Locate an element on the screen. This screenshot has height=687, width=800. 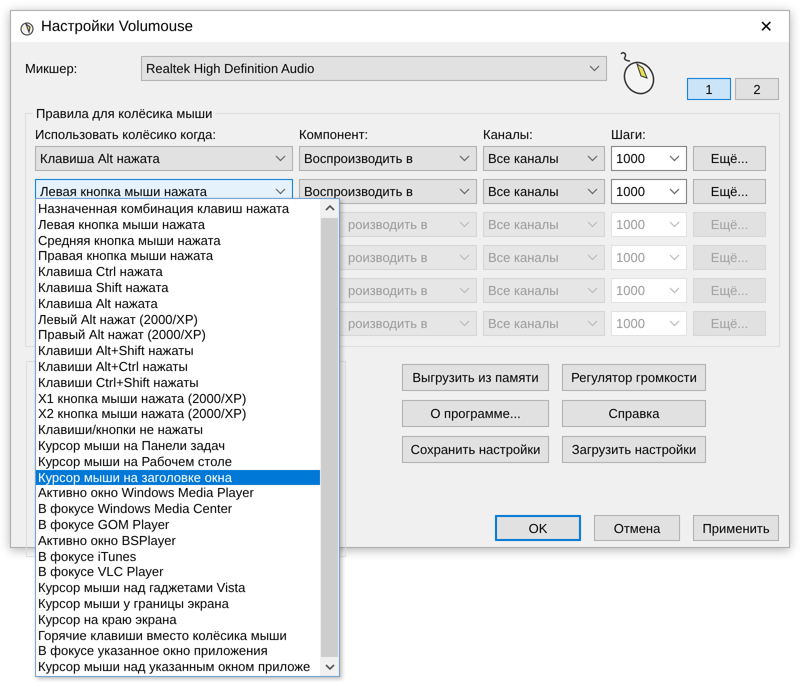
dropdown-item: Курсор мыши на заголовке окна is located at coordinates (178, 478).